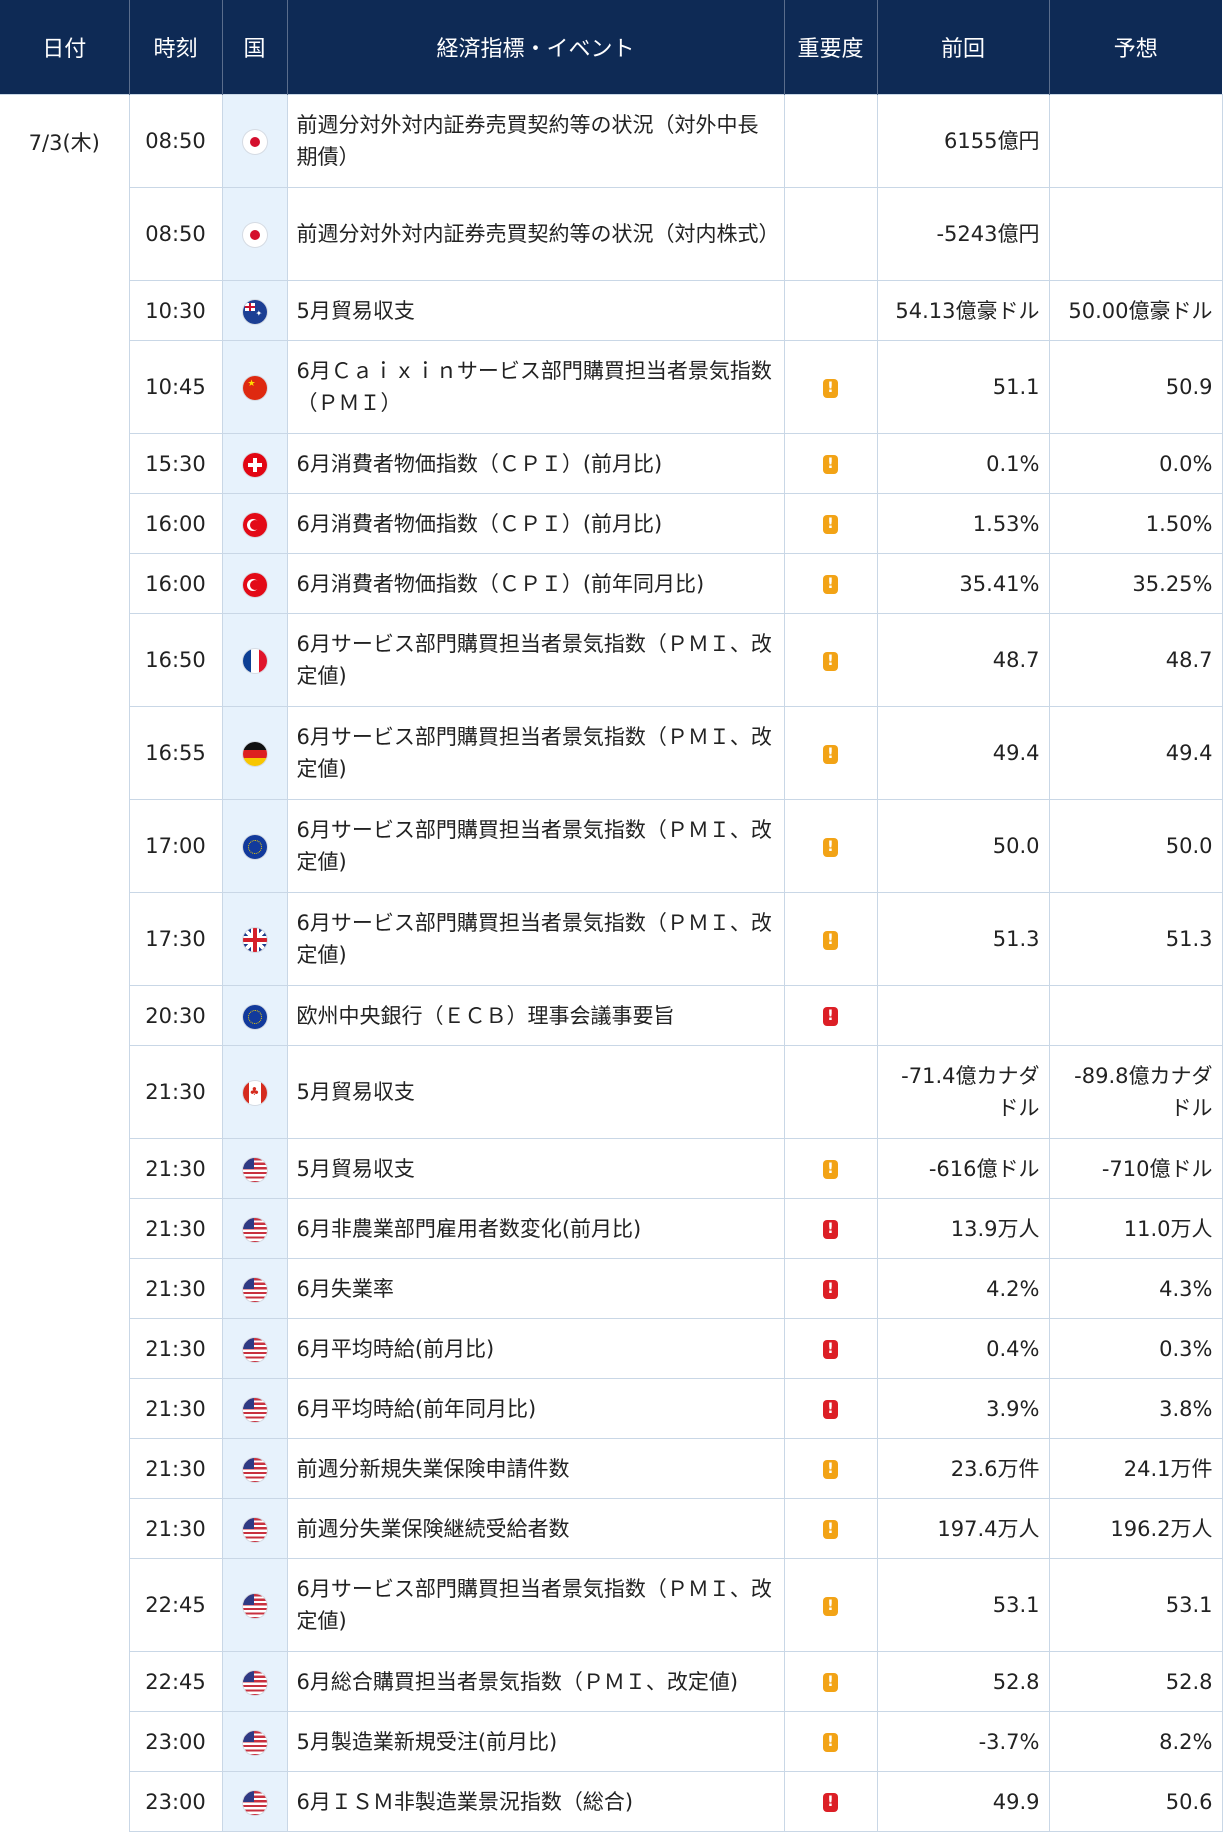  Describe the element at coordinates (963, 939) in the screenshot. I see `previous-value: 51.3` at that location.